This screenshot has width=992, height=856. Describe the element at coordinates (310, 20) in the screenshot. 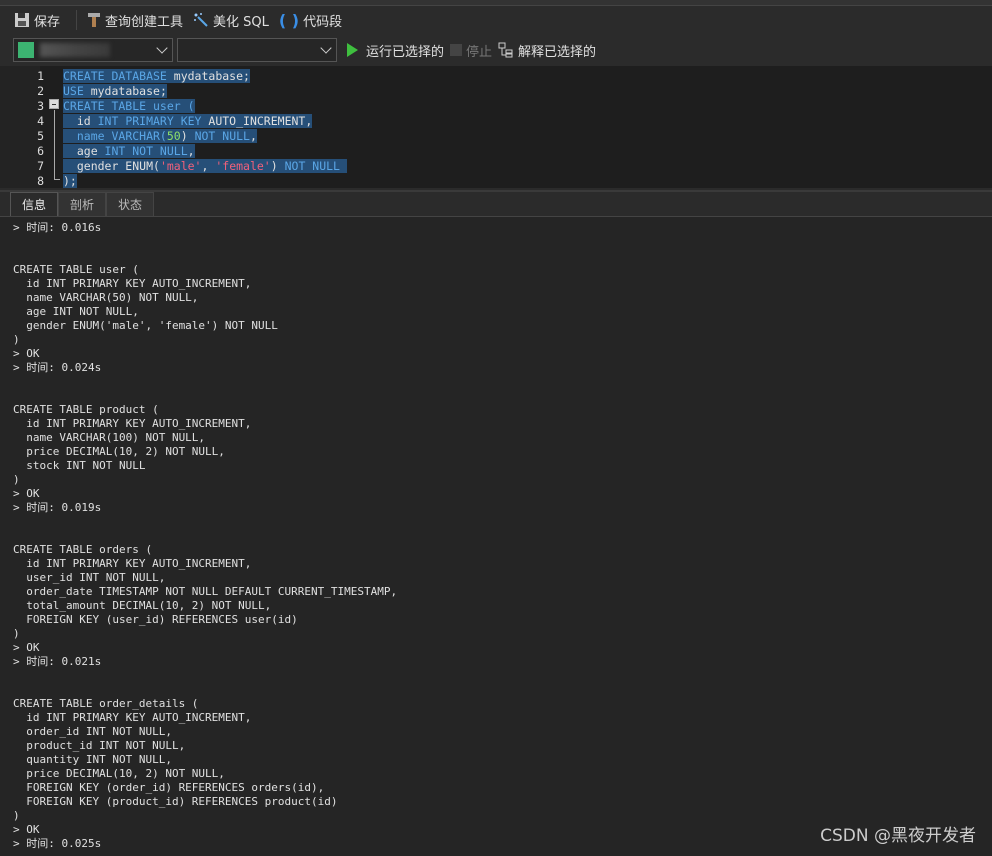

I see `code-snippet-button: ( ) 代码段` at that location.